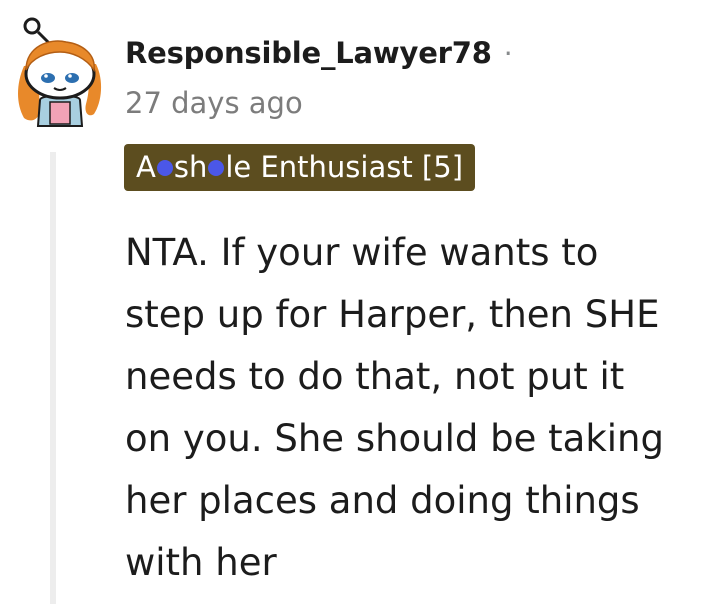  I want to click on comment-body-line: on you. She should be taking, so click(394, 438).